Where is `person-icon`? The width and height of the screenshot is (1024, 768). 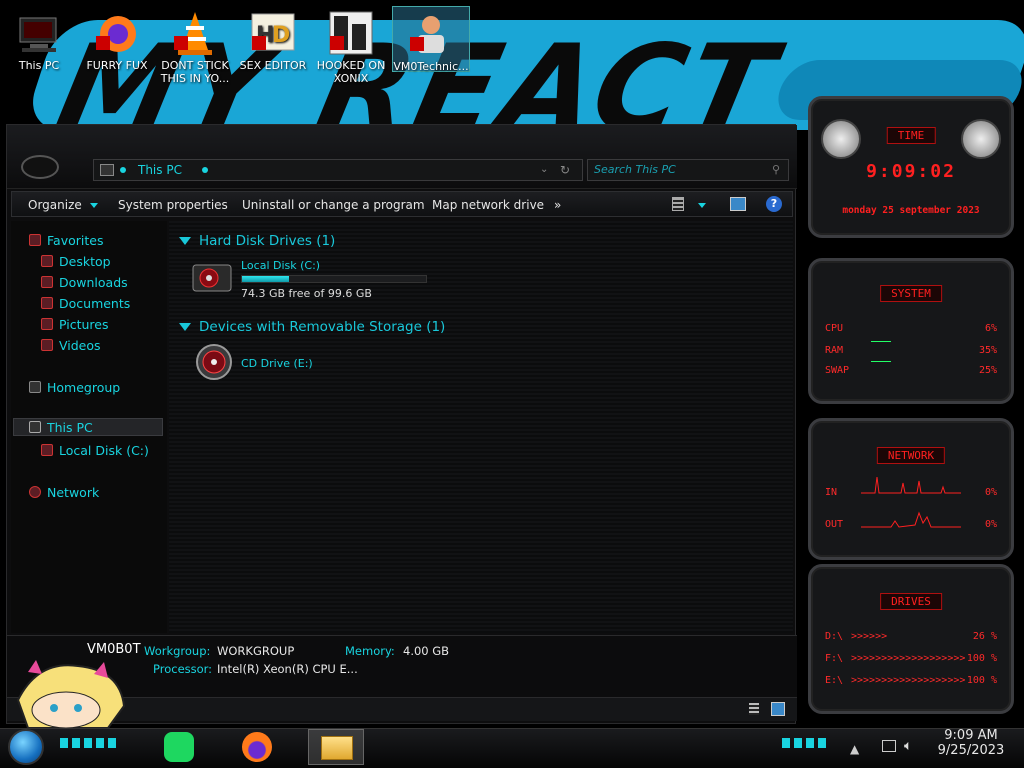 person-icon is located at coordinates (431, 34).